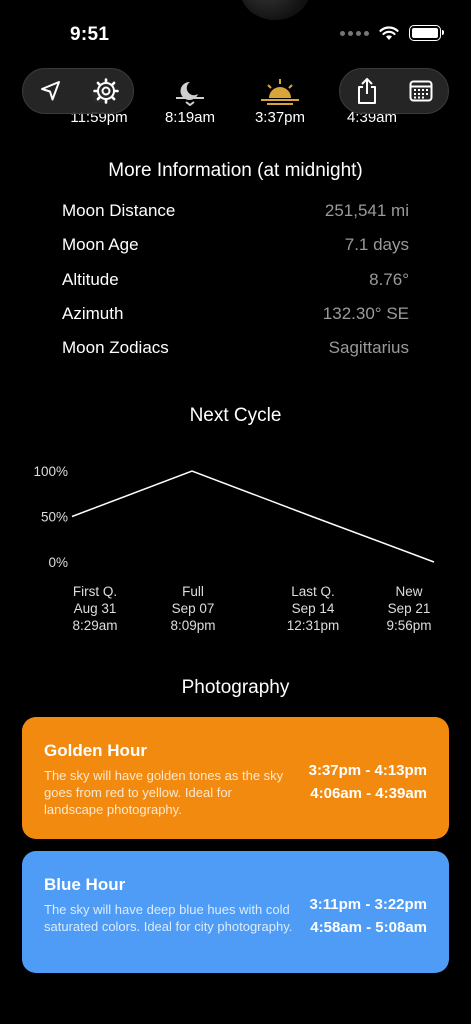  What do you see at coordinates (90, 279) in the screenshot?
I see `info-label: Altitude` at bounding box center [90, 279].